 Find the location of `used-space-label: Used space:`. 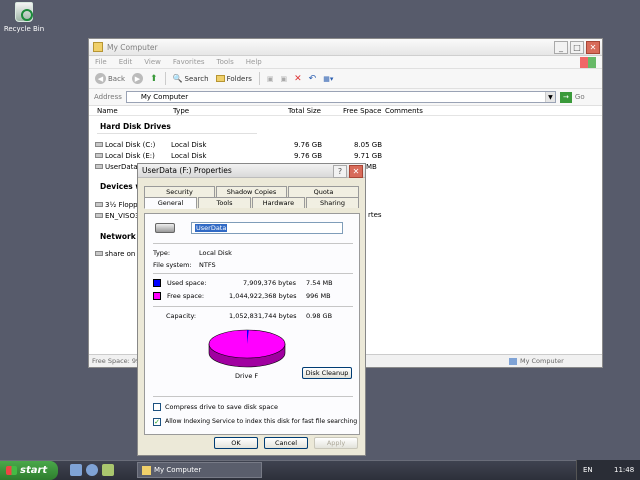

used-space-label: Used space: is located at coordinates (187, 283).